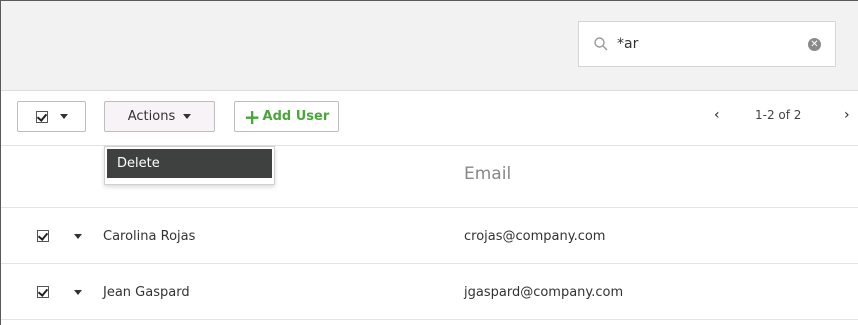  I want to click on search-icon, so click(601, 44).